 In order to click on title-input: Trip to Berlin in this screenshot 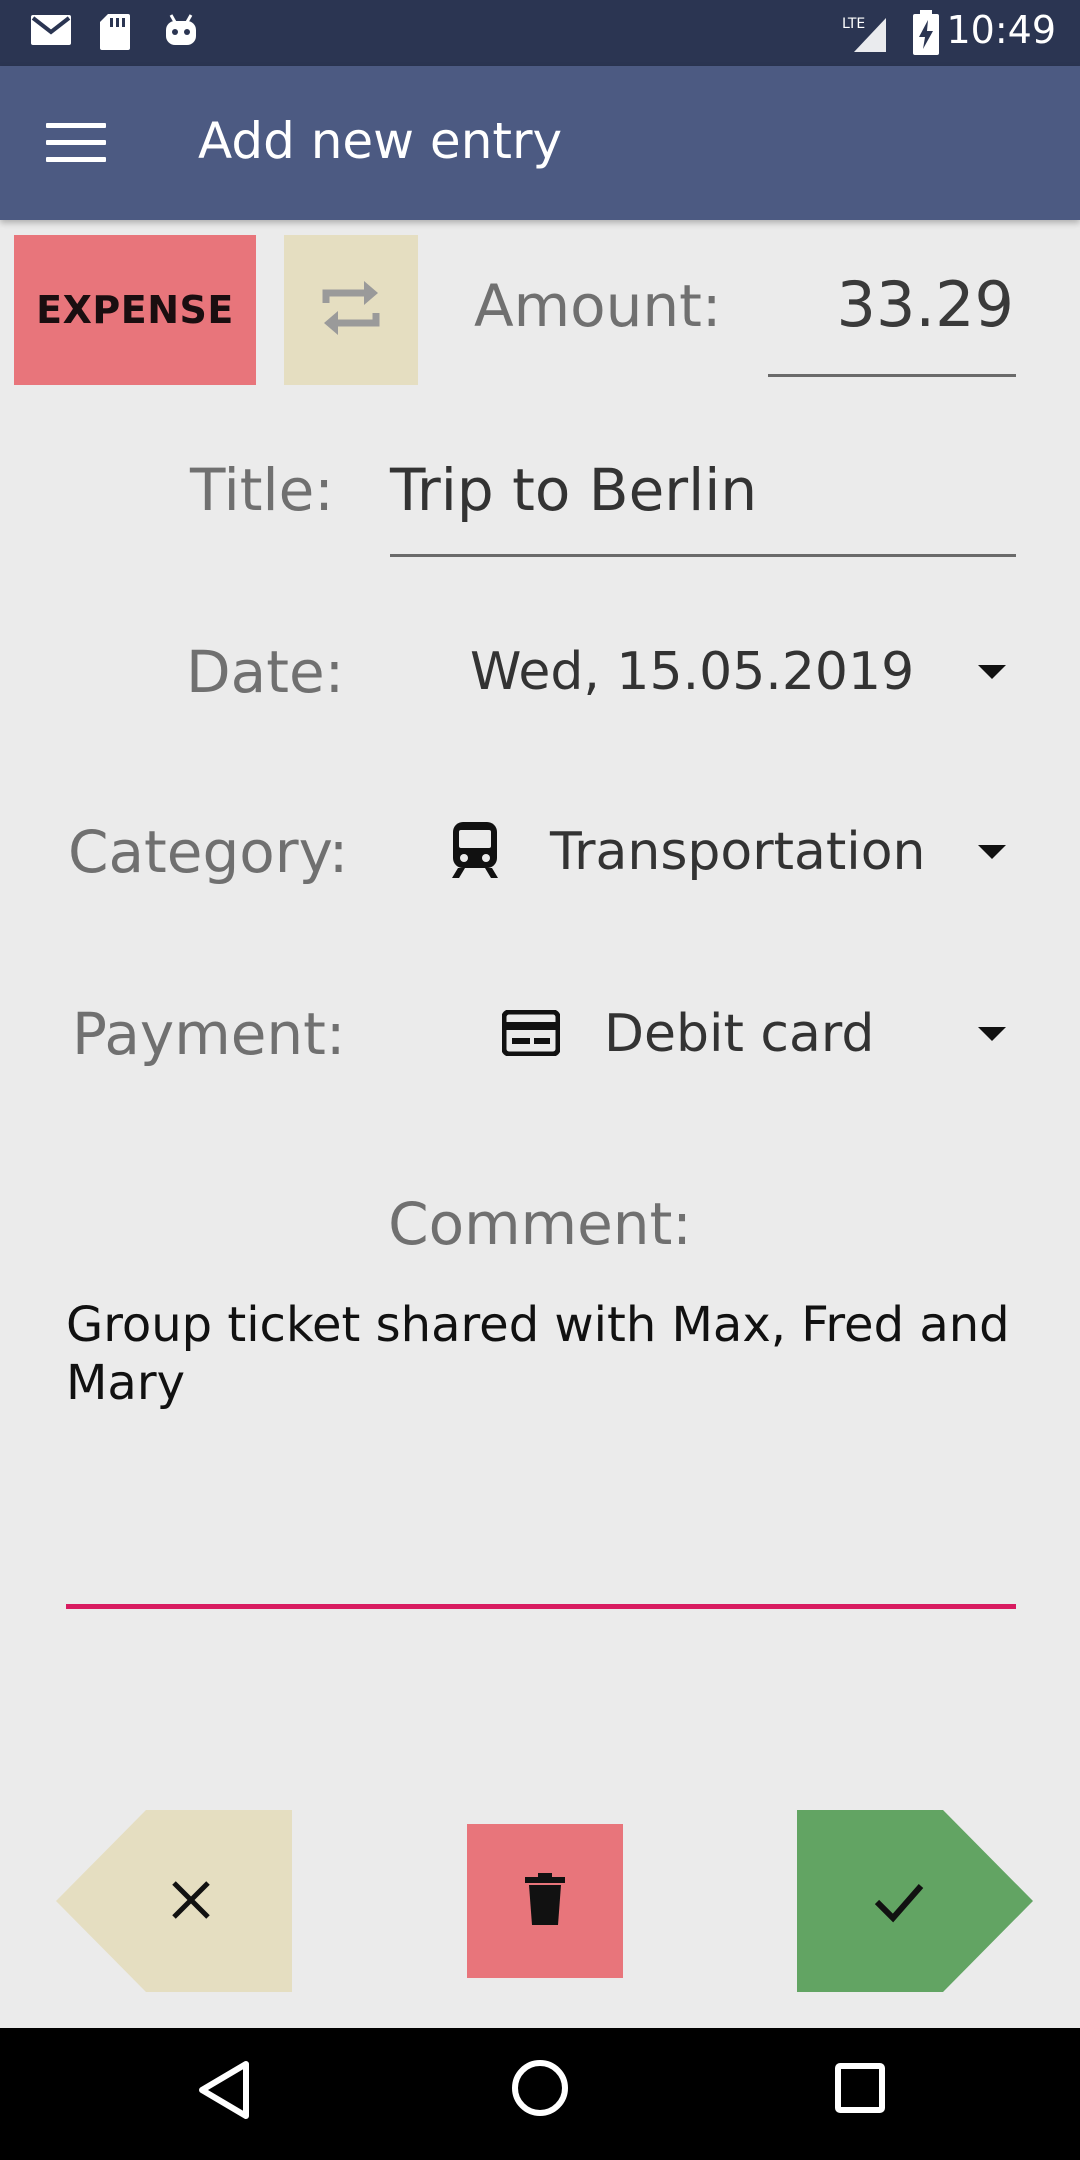, I will do `click(573, 490)`.